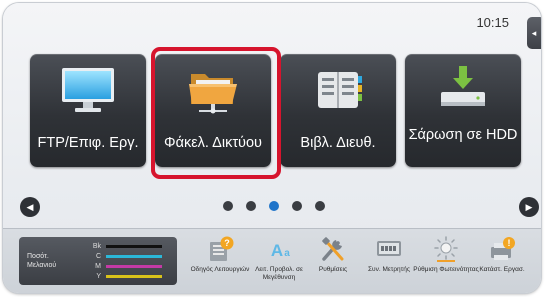 The width and height of the screenshot is (546, 297). What do you see at coordinates (98, 266) in the screenshot?
I see `toner-code: M` at bounding box center [98, 266].